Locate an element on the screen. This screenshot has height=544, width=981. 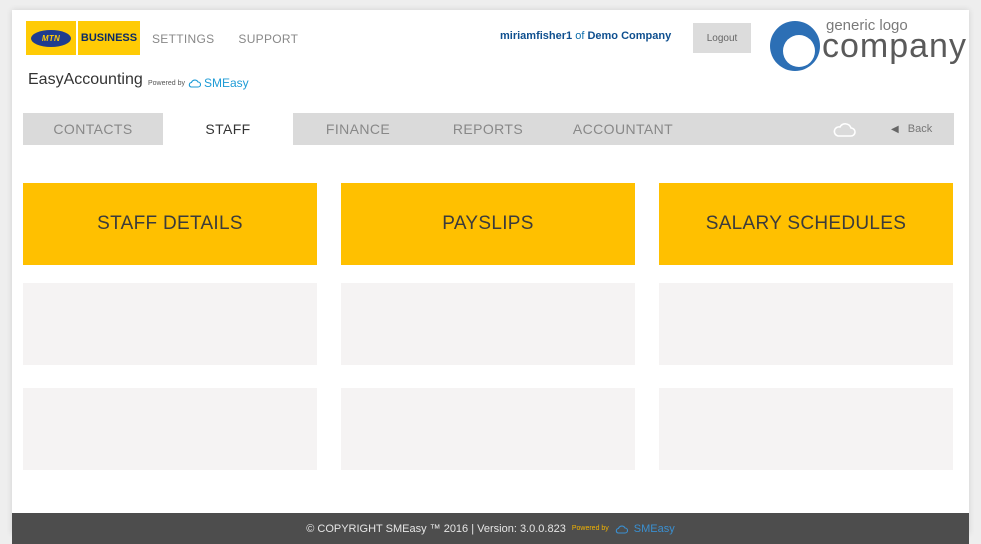
tab-reports: REPORTS is located at coordinates (488, 129).